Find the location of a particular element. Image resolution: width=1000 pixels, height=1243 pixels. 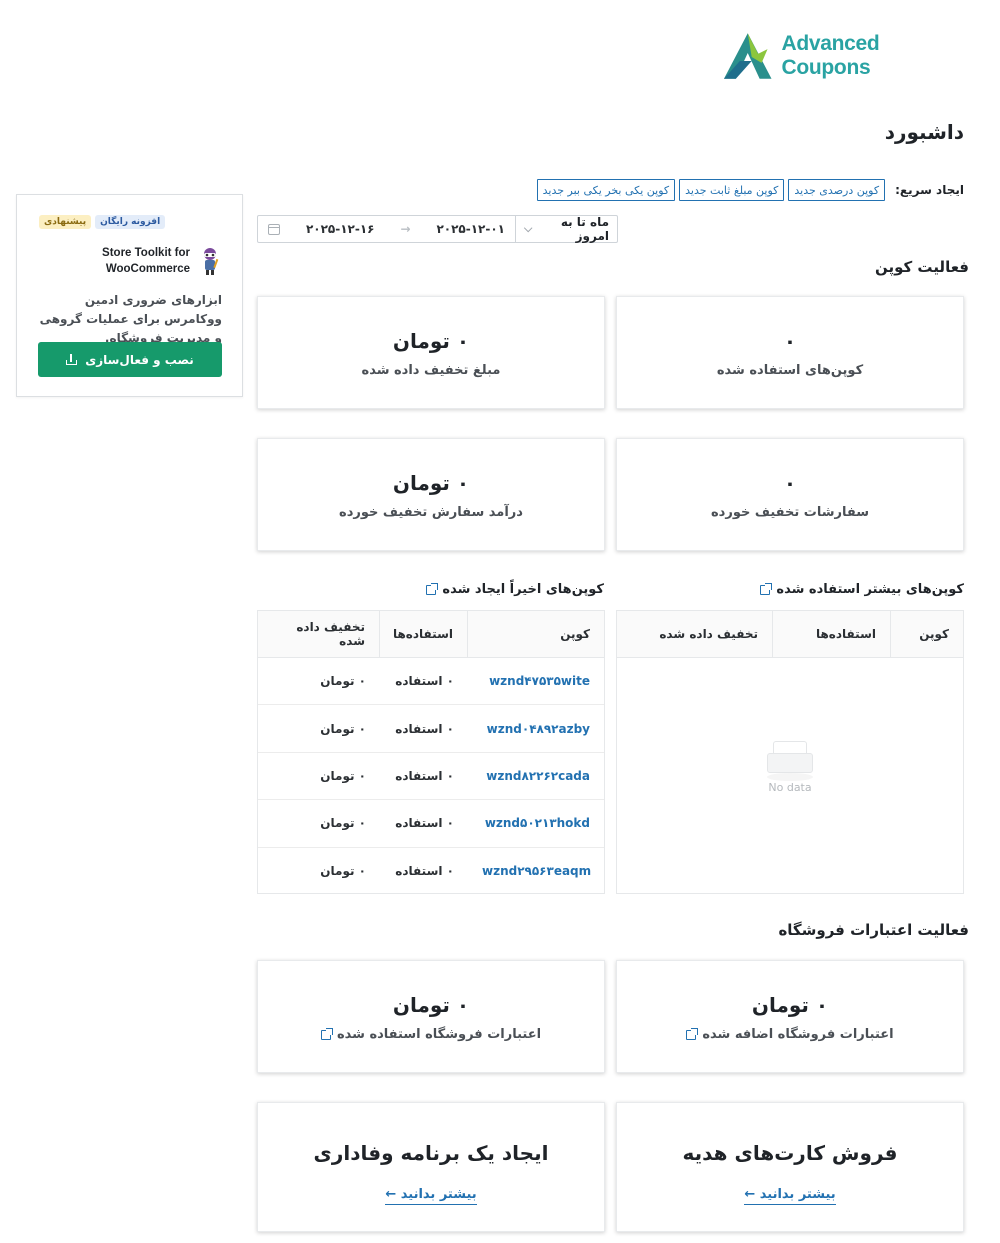

badge-group: افزونه رایگان پیشنهادی is located at coordinates (102, 222).